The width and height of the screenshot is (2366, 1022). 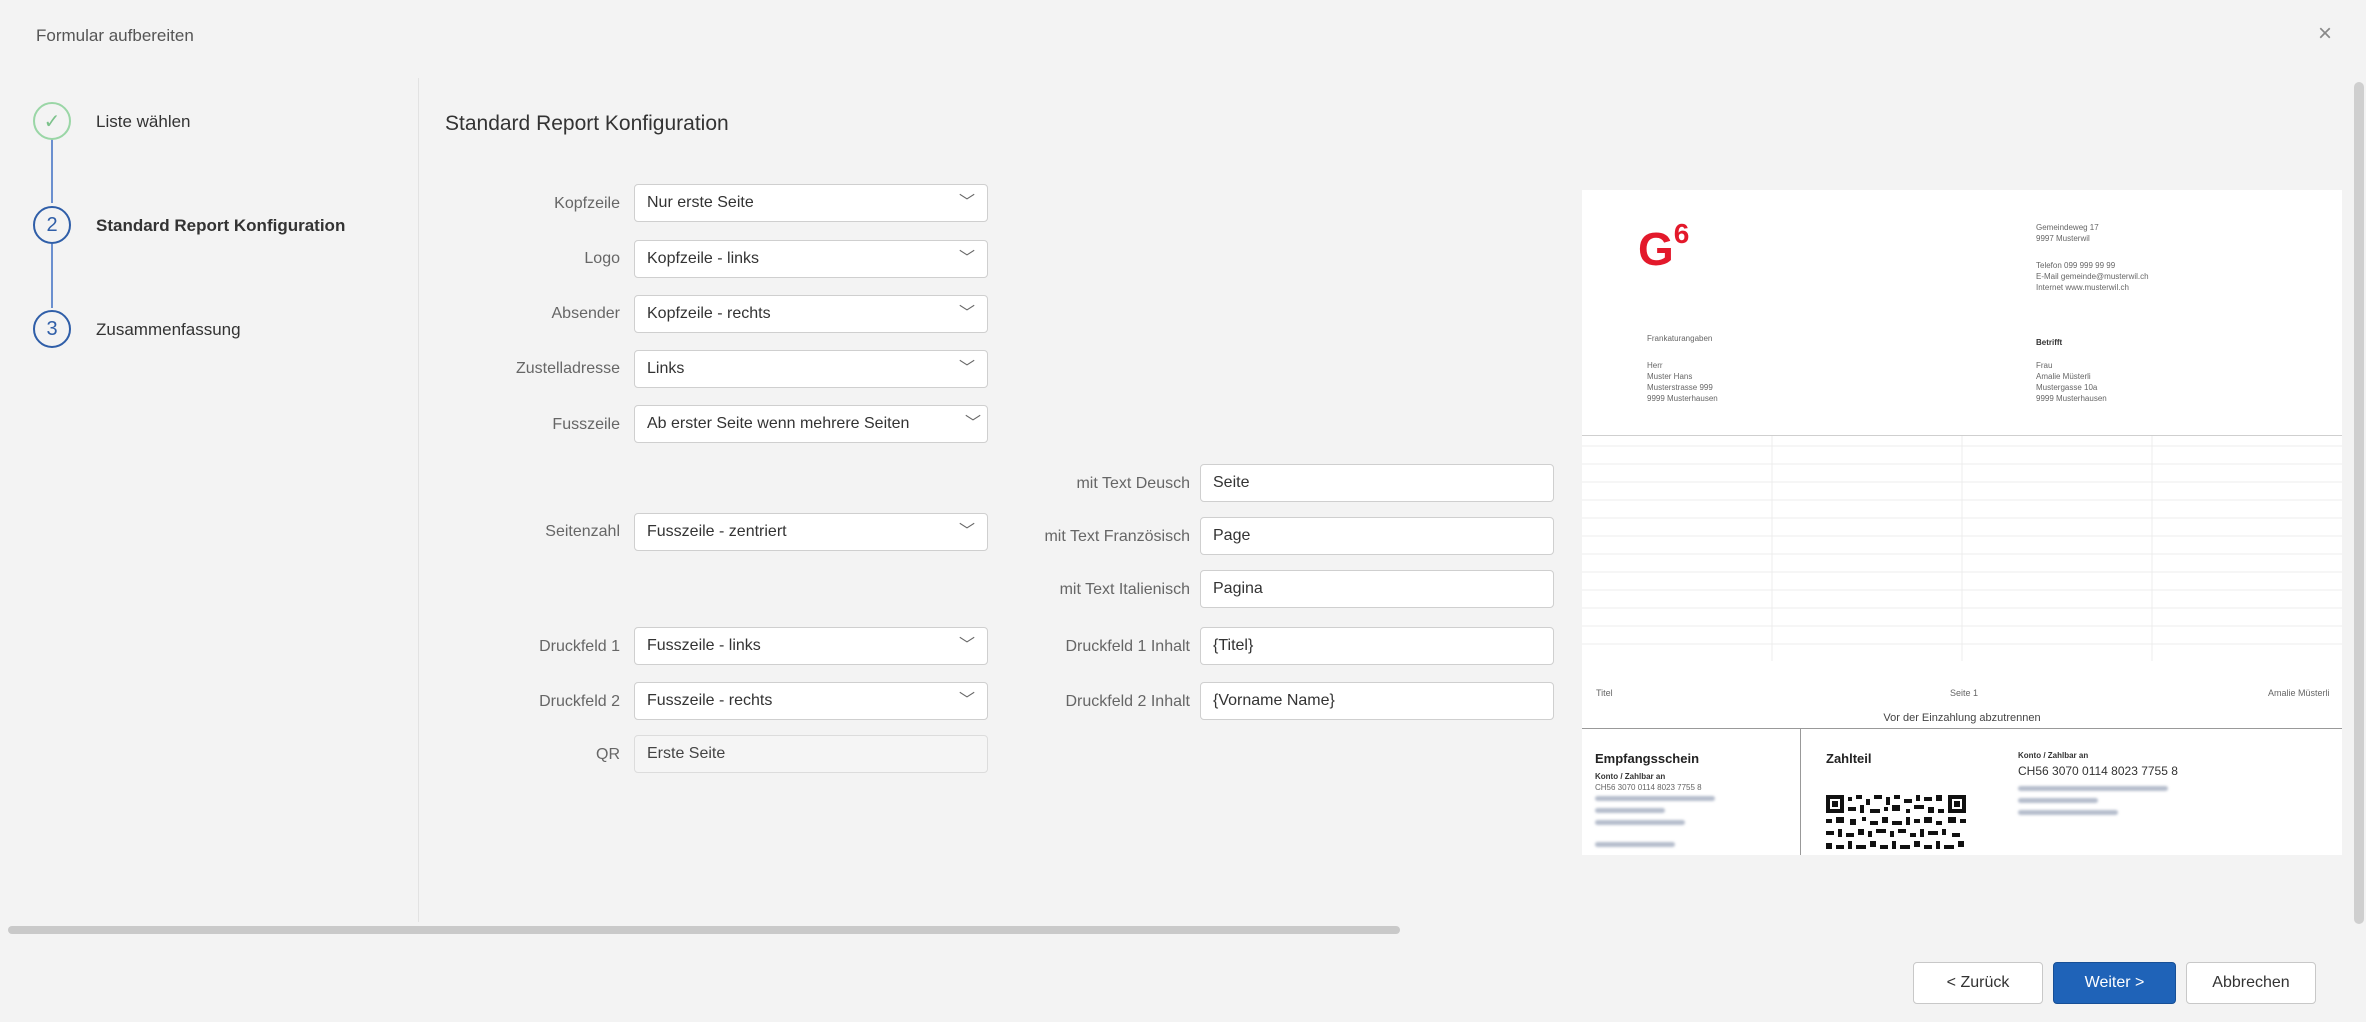 I want to click on druckfeld2-value: Fusszeile - rechts, so click(x=710, y=700).